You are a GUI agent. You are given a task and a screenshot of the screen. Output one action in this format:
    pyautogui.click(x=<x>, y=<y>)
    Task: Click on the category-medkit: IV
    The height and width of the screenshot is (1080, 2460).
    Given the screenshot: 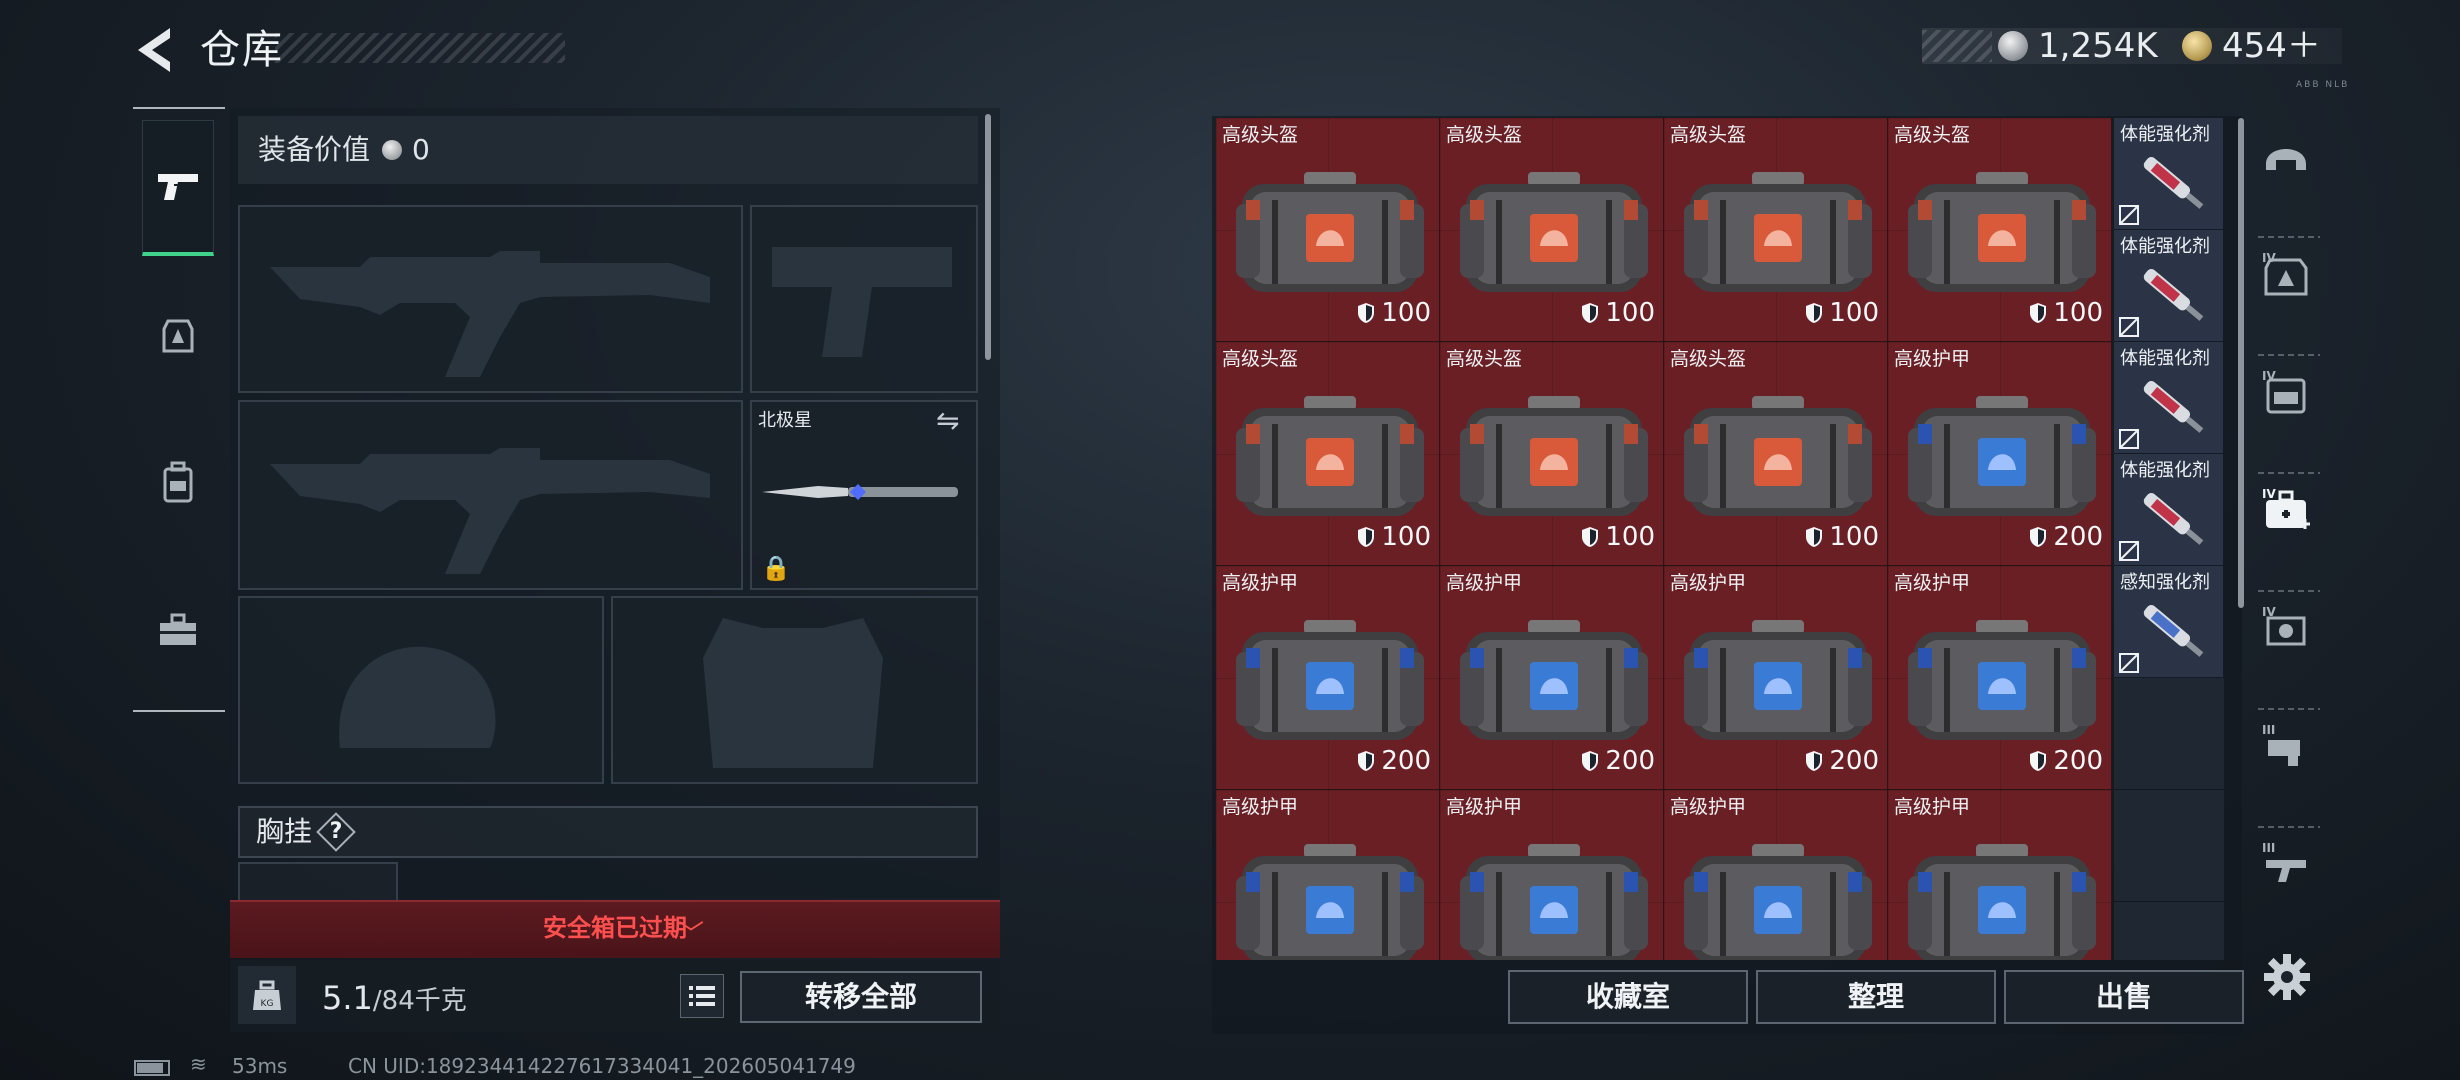 What is the action you would take?
    pyautogui.click(x=2288, y=512)
    